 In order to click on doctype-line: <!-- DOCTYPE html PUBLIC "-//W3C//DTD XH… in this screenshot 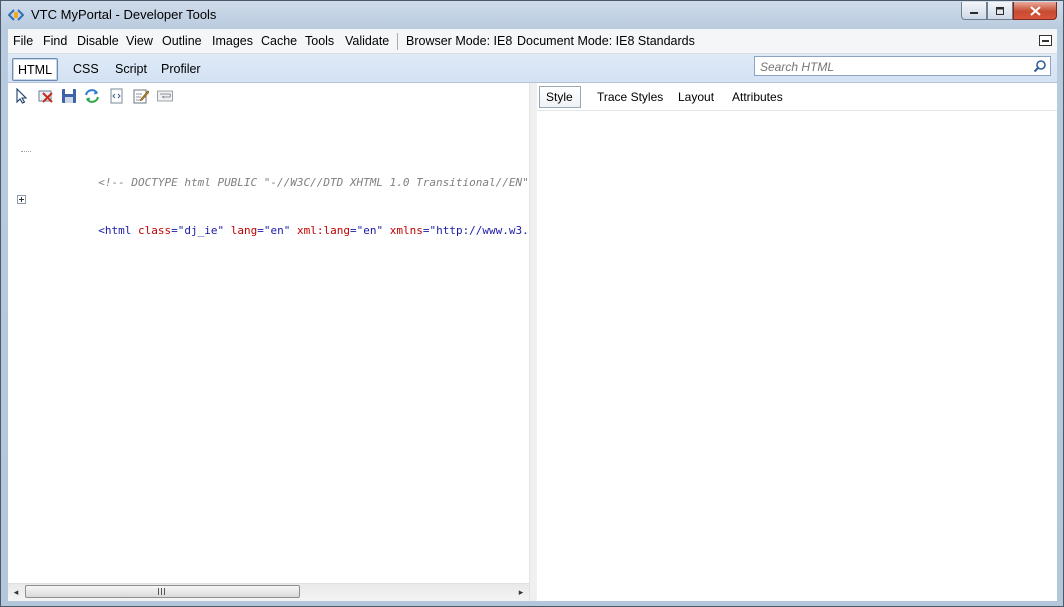, I will do `click(268, 166)`.